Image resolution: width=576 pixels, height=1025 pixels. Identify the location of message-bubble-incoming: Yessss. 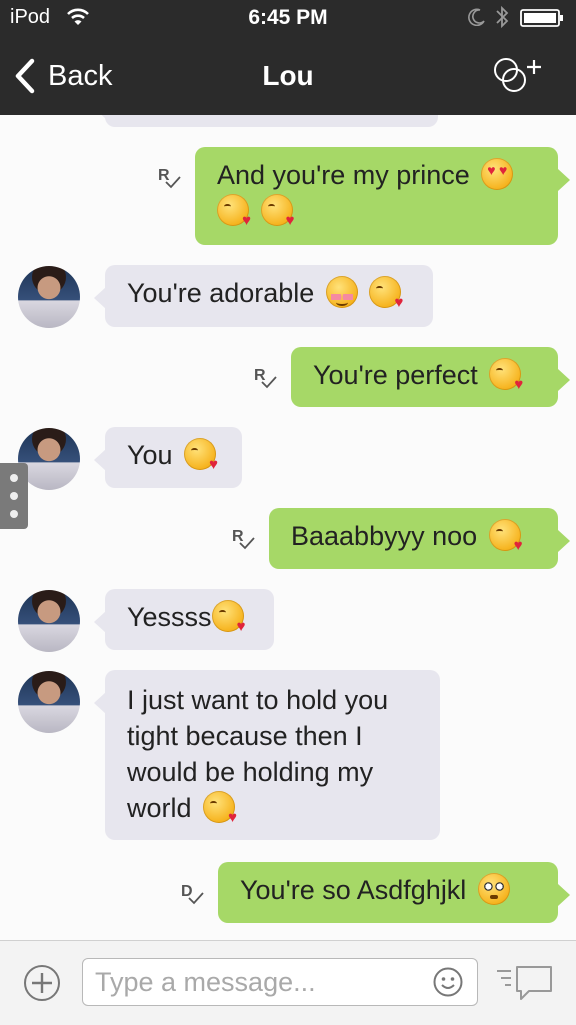
(184, 619).